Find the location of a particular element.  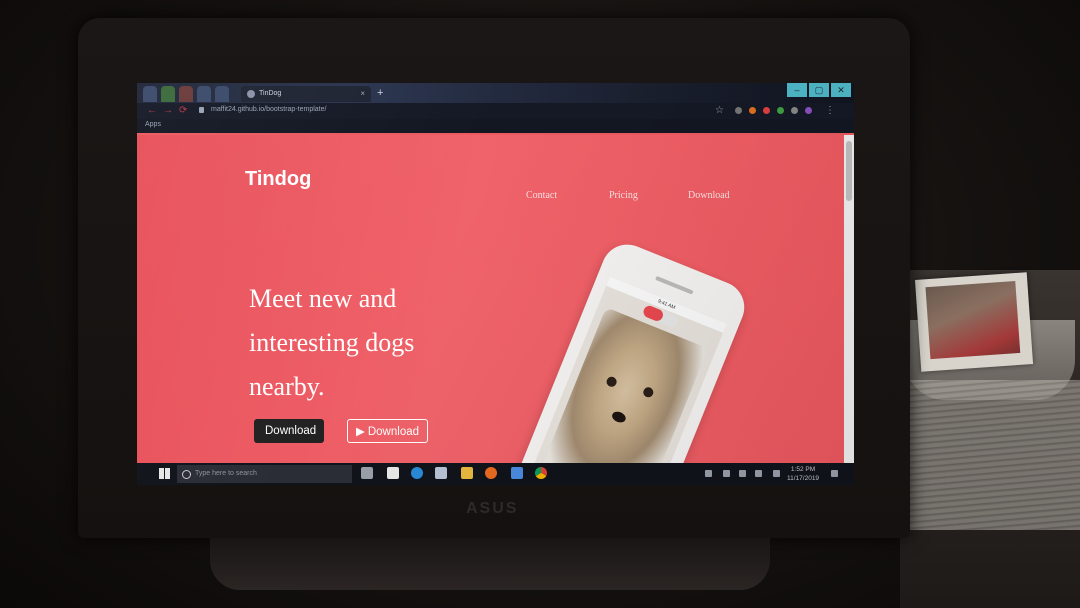

phone-screen: 9:41 AM is located at coordinates (629, 369).